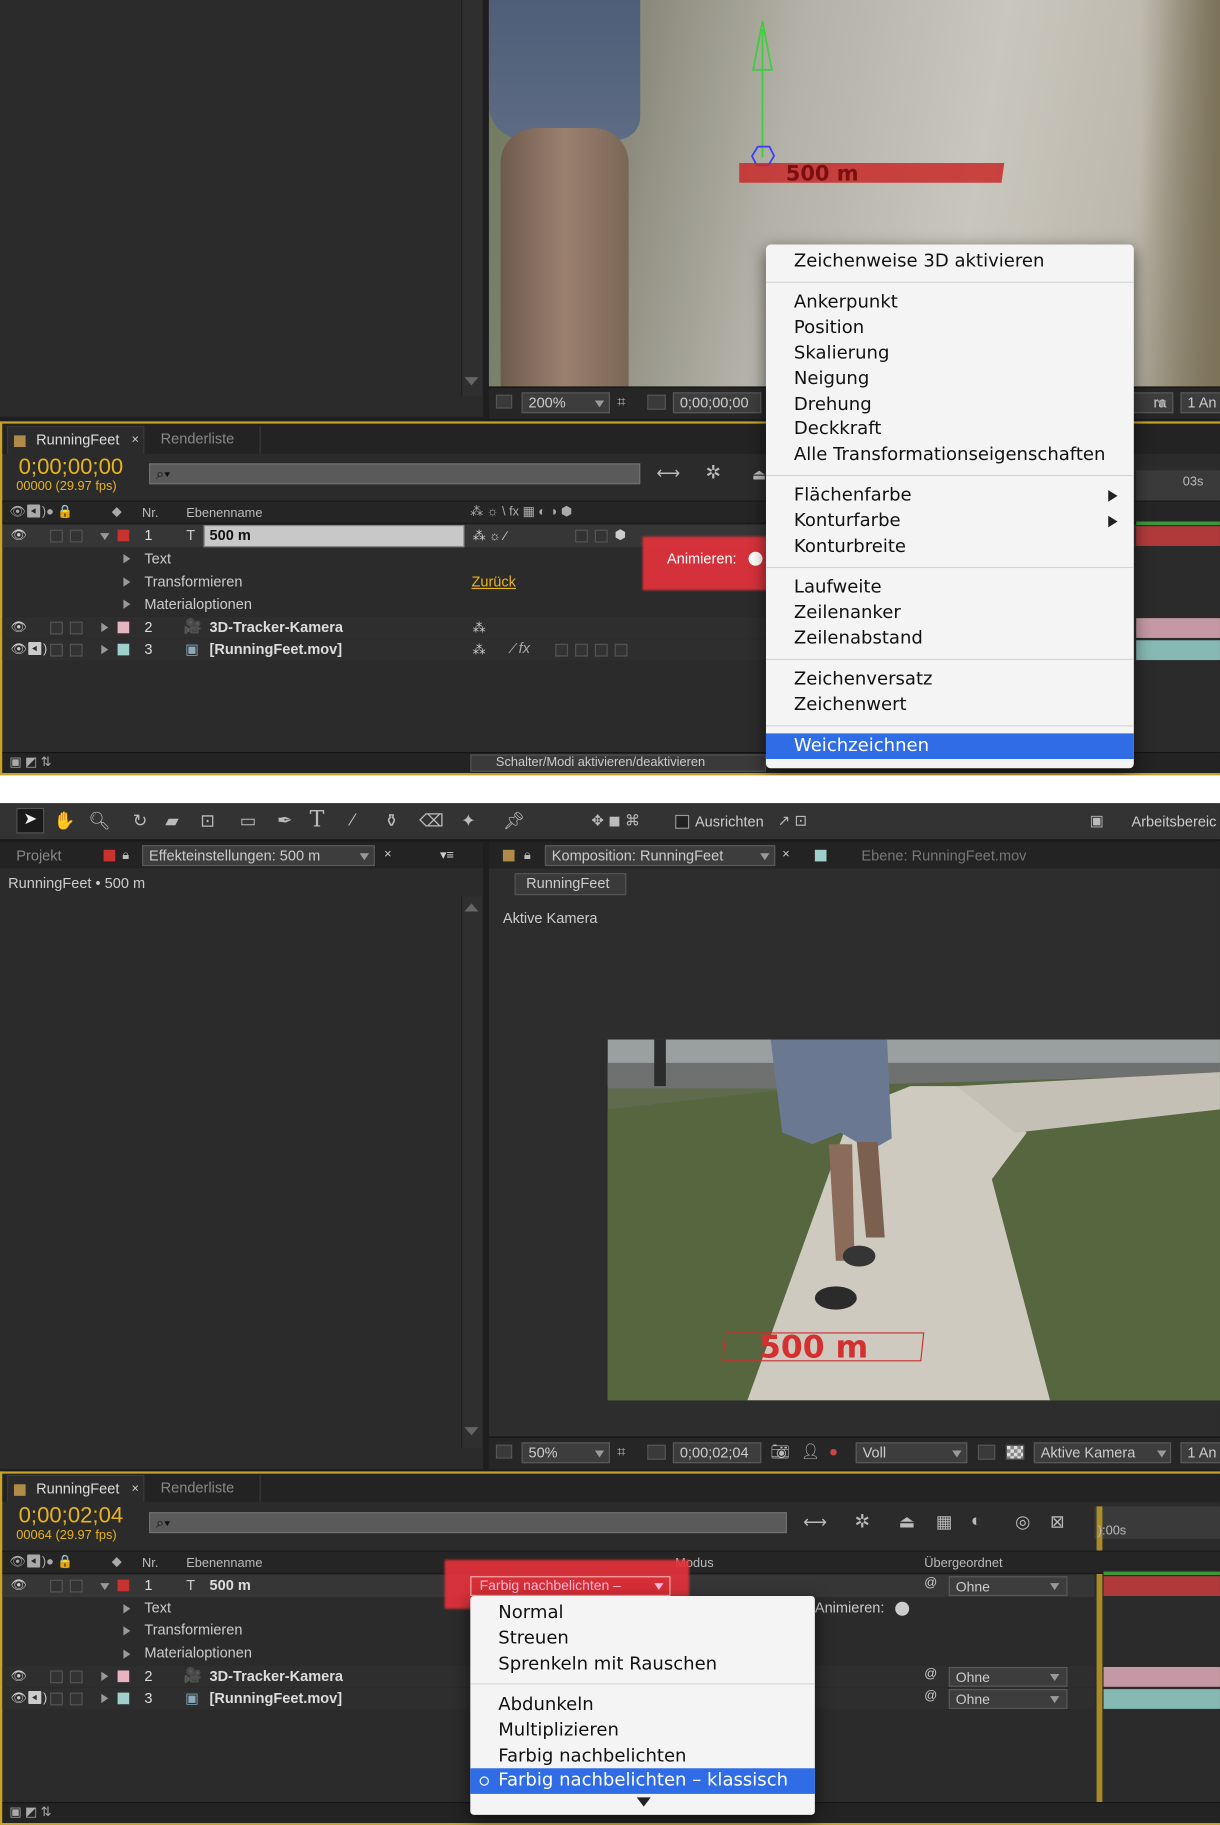 This screenshot has width=1220, height=1825. I want to click on type-tool-icon: T, so click(317, 820).